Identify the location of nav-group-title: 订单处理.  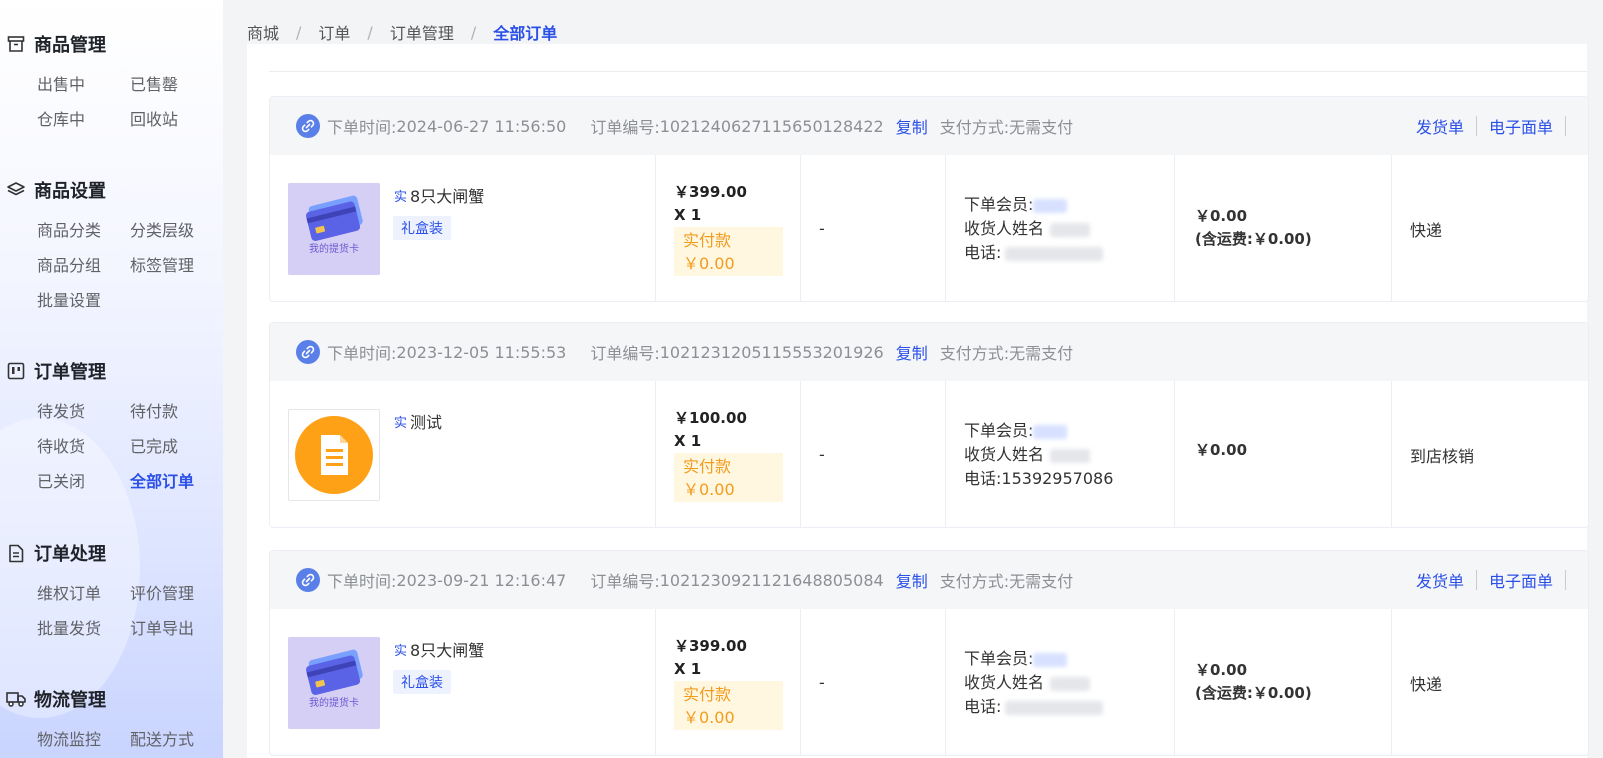
(70, 554).